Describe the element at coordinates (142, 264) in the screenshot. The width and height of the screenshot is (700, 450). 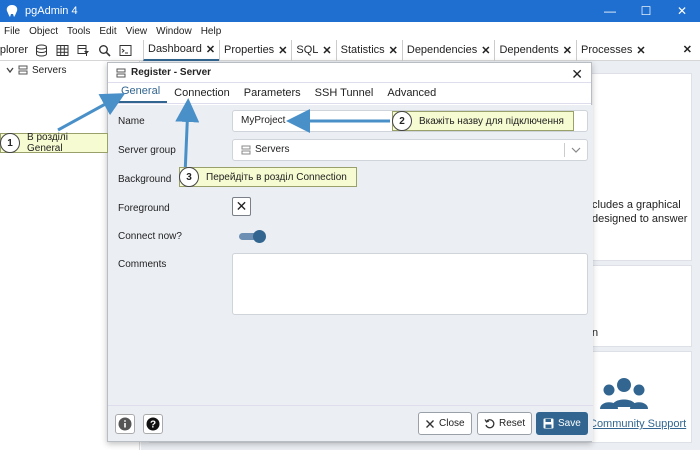
I see `comments-label: Comments` at that location.